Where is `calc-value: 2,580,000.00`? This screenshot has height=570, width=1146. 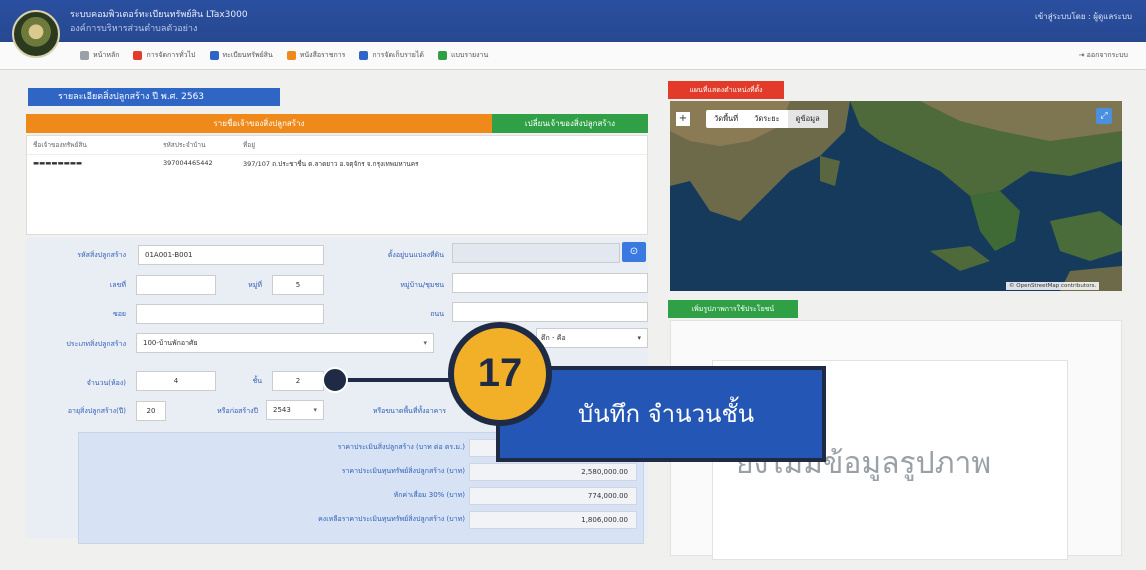 calc-value: 2,580,000.00 is located at coordinates (553, 472).